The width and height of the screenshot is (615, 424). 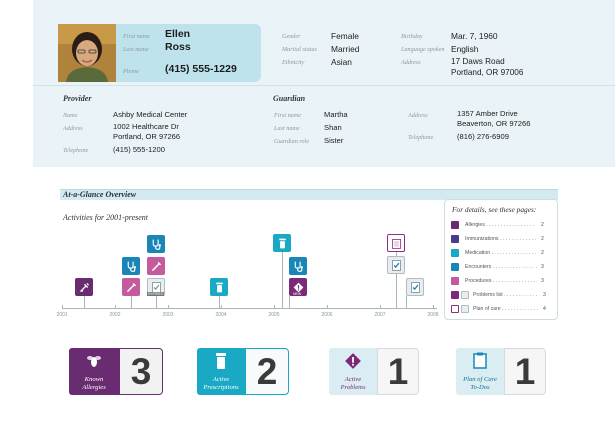 I want to click on provider-phone: (415) 555-1200, so click(x=139, y=149).